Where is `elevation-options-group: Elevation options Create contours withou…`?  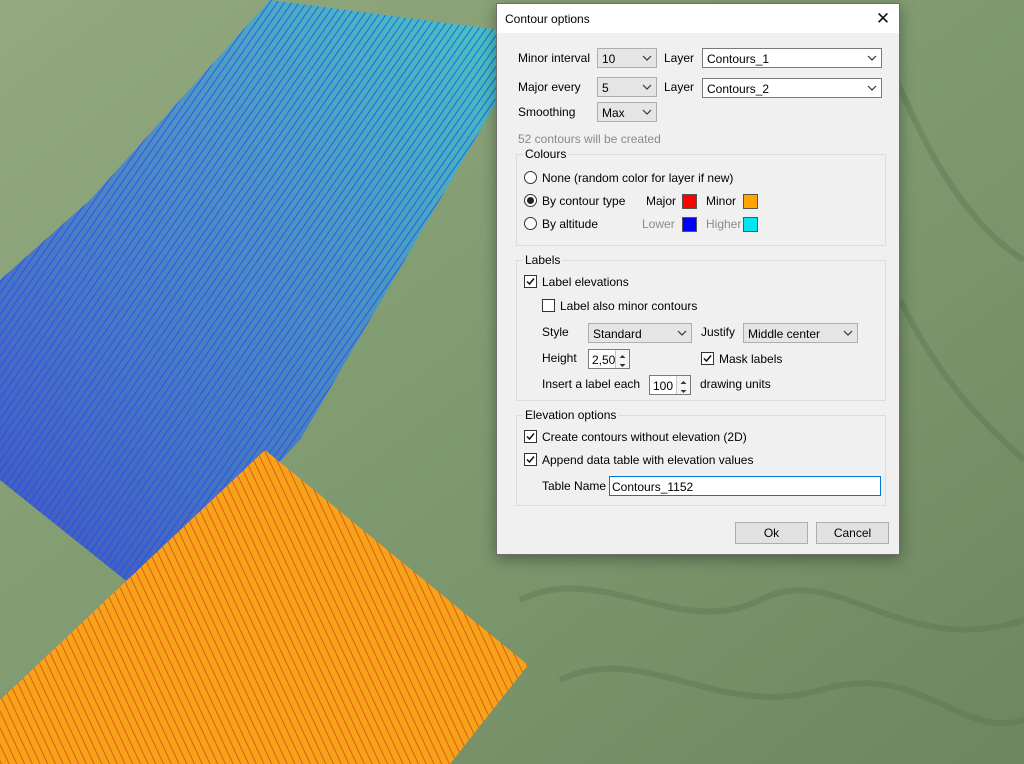 elevation-options-group: Elevation options Create contours withou… is located at coordinates (701, 457).